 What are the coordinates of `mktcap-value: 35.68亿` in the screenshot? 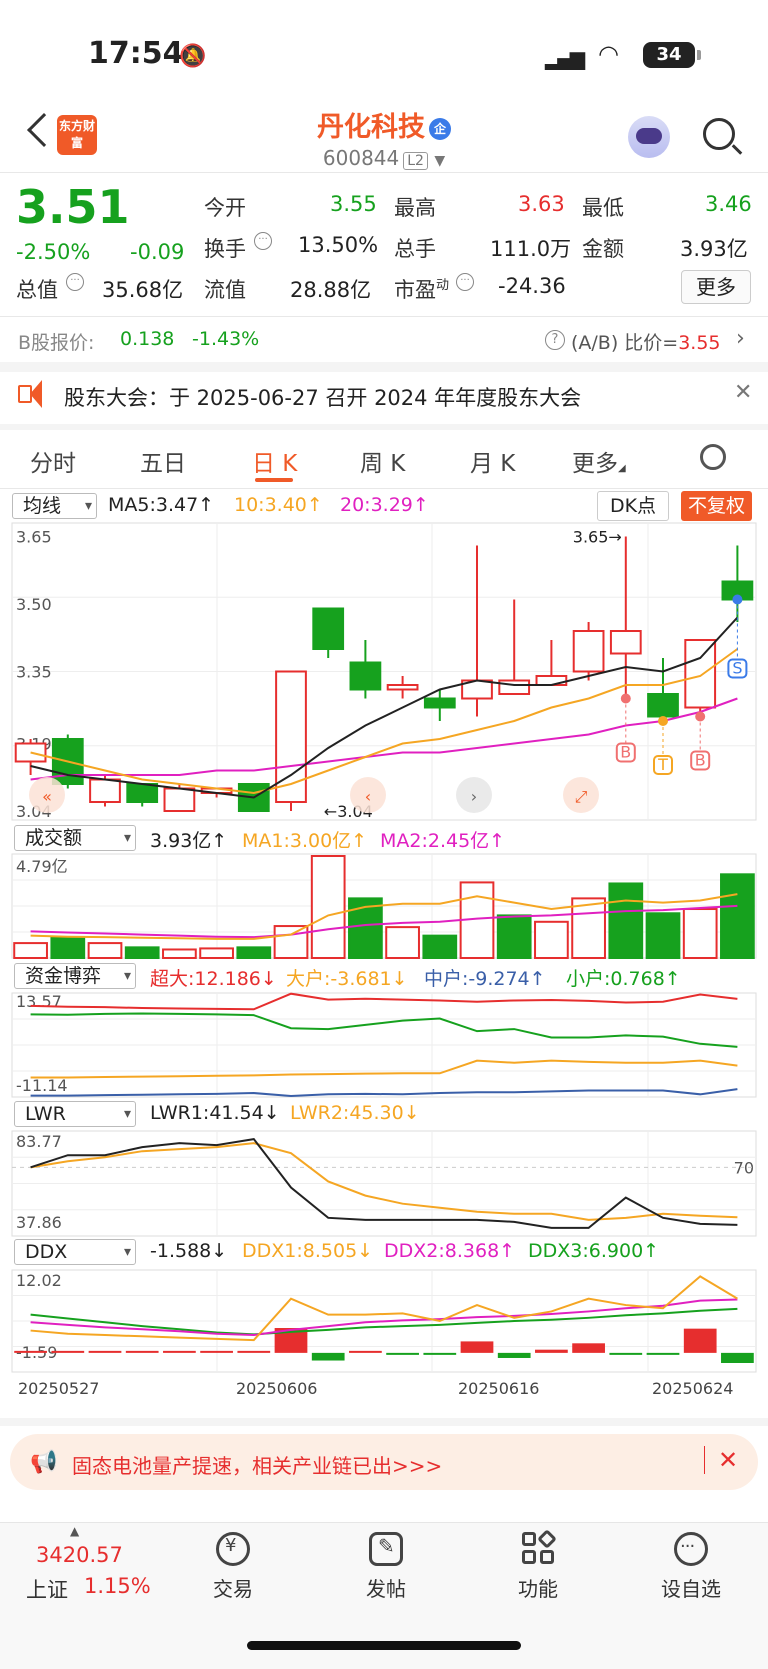 It's located at (143, 290).